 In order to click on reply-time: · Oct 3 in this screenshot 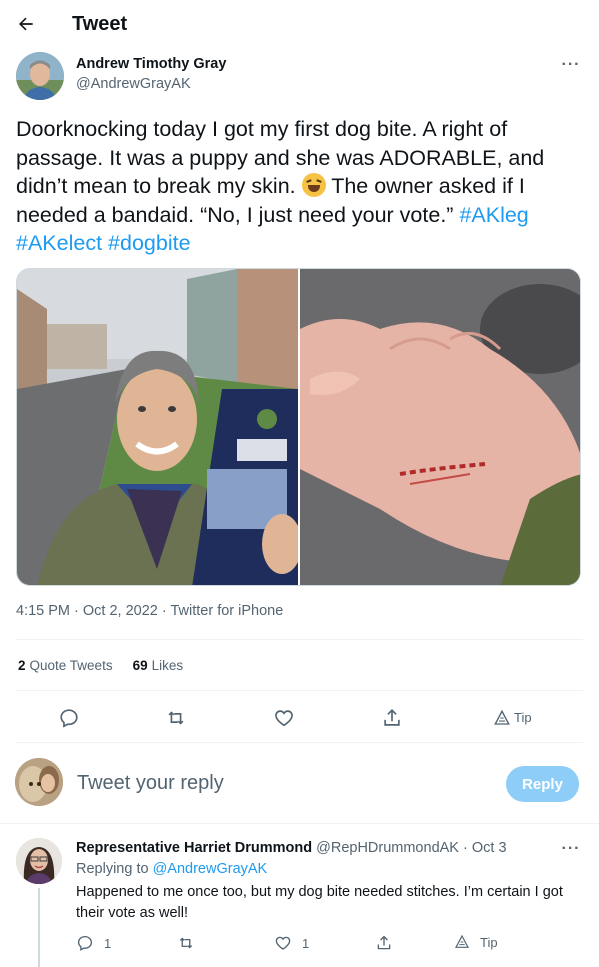, I will do `click(485, 848)`.